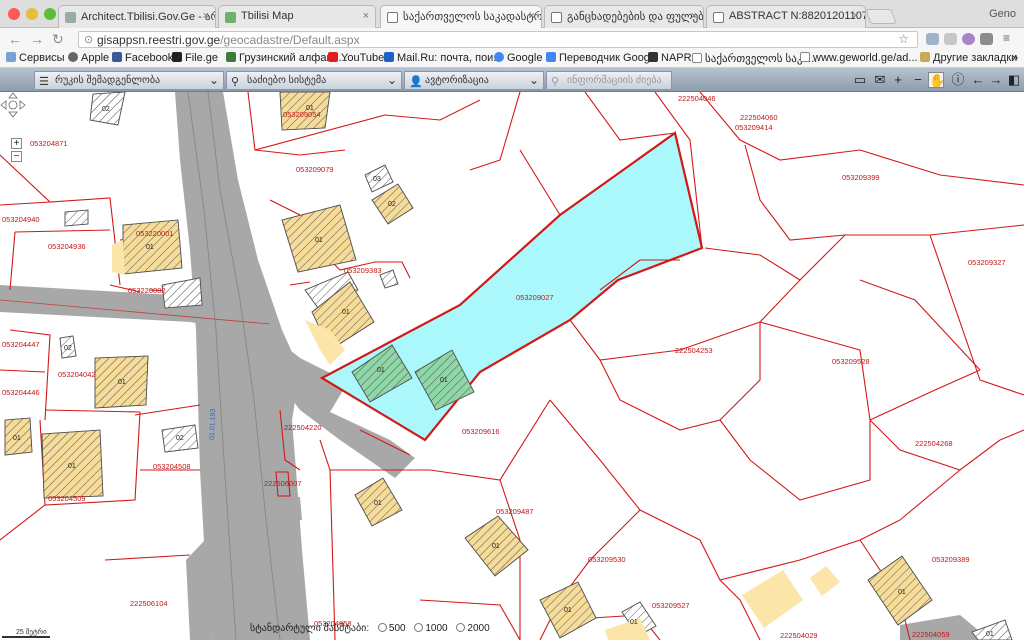 The width and height of the screenshot is (1024, 640). I want to click on scale-bar: 25 მეტრი, so click(26, 633).